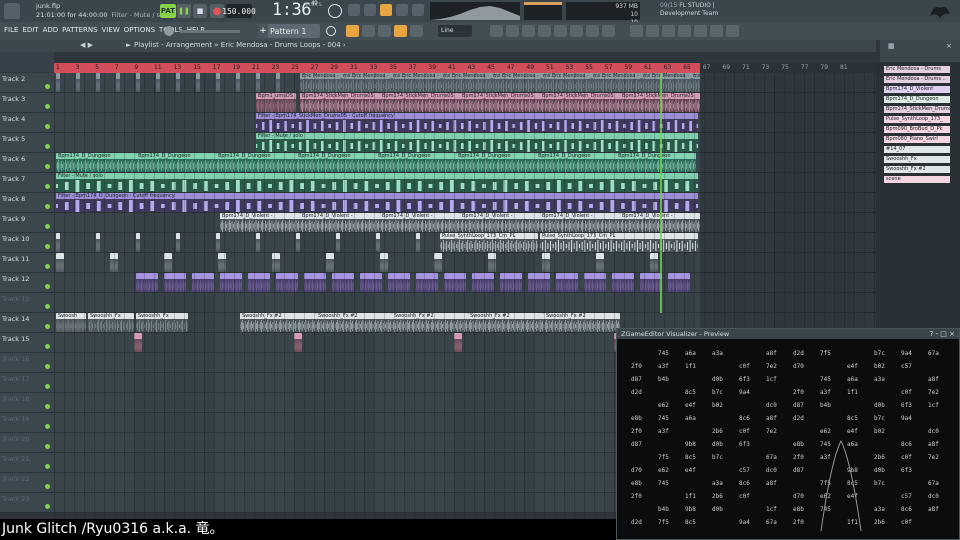  Describe the element at coordinates (352, 31) in the screenshot. I see `playlist-window-button` at that location.